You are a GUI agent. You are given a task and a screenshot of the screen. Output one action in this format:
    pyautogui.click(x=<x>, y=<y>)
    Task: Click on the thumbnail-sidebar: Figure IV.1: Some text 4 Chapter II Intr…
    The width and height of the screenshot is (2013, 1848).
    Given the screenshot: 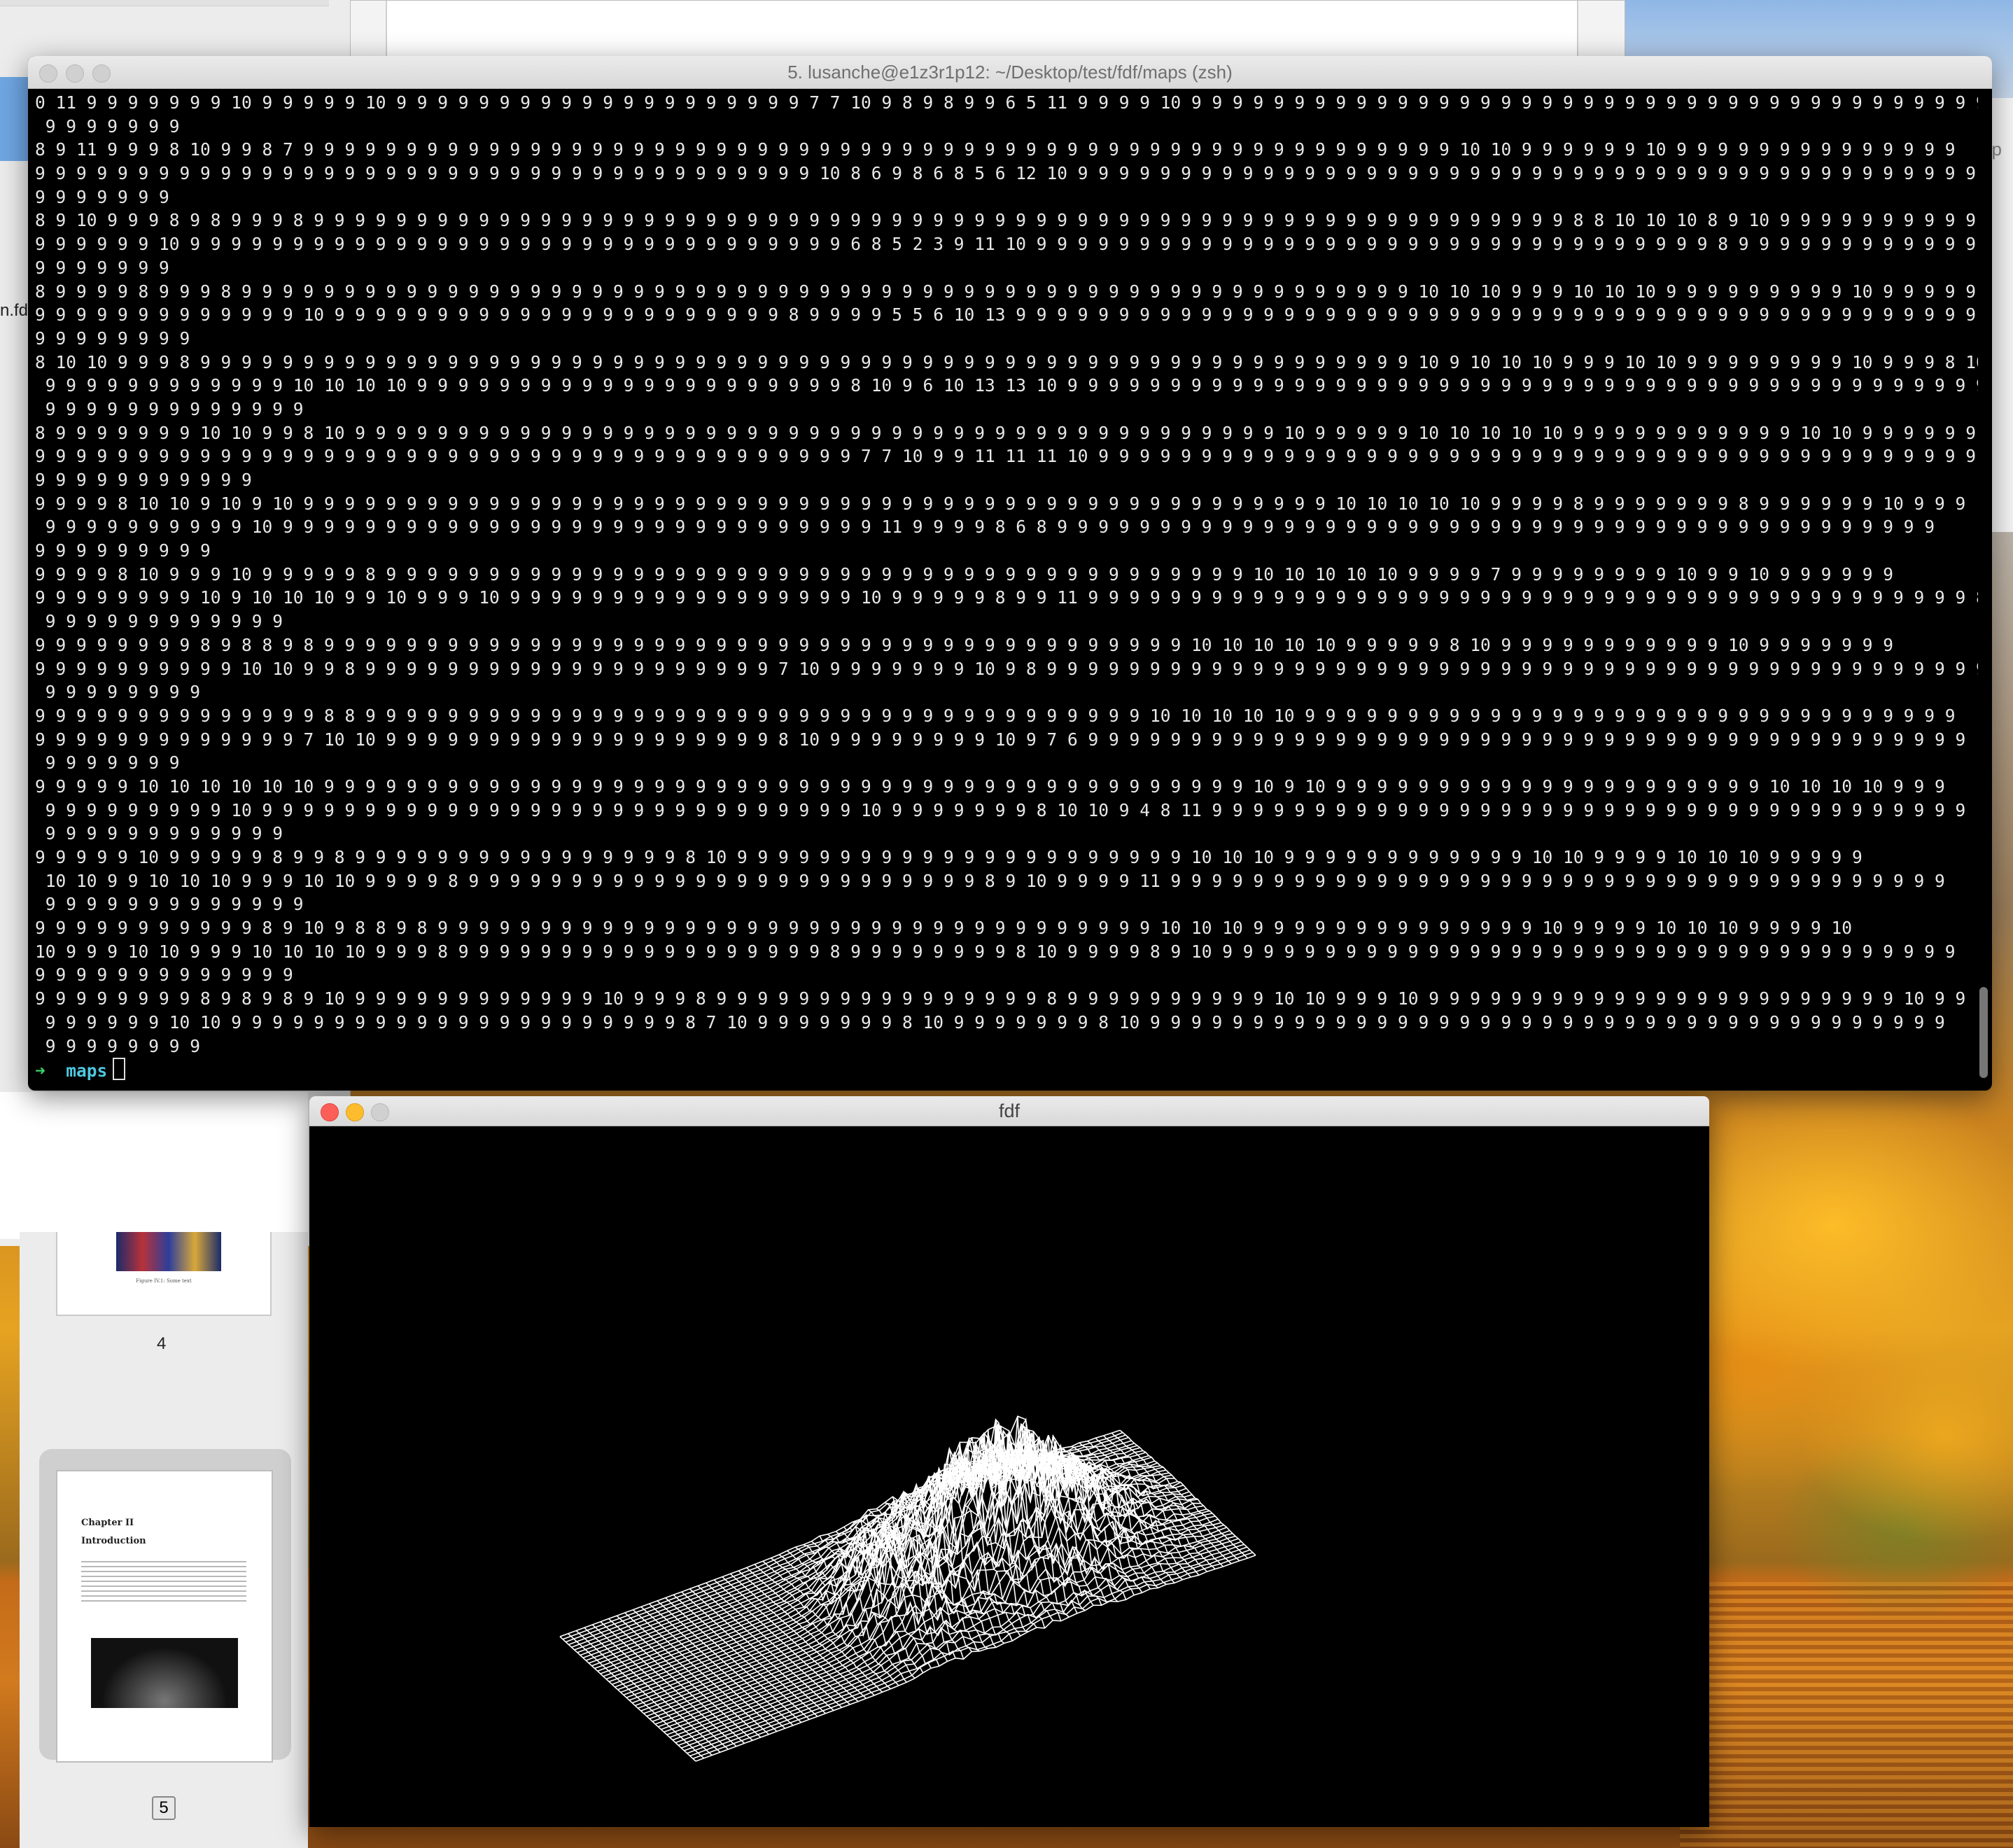 What is the action you would take?
    pyautogui.click(x=164, y=1540)
    